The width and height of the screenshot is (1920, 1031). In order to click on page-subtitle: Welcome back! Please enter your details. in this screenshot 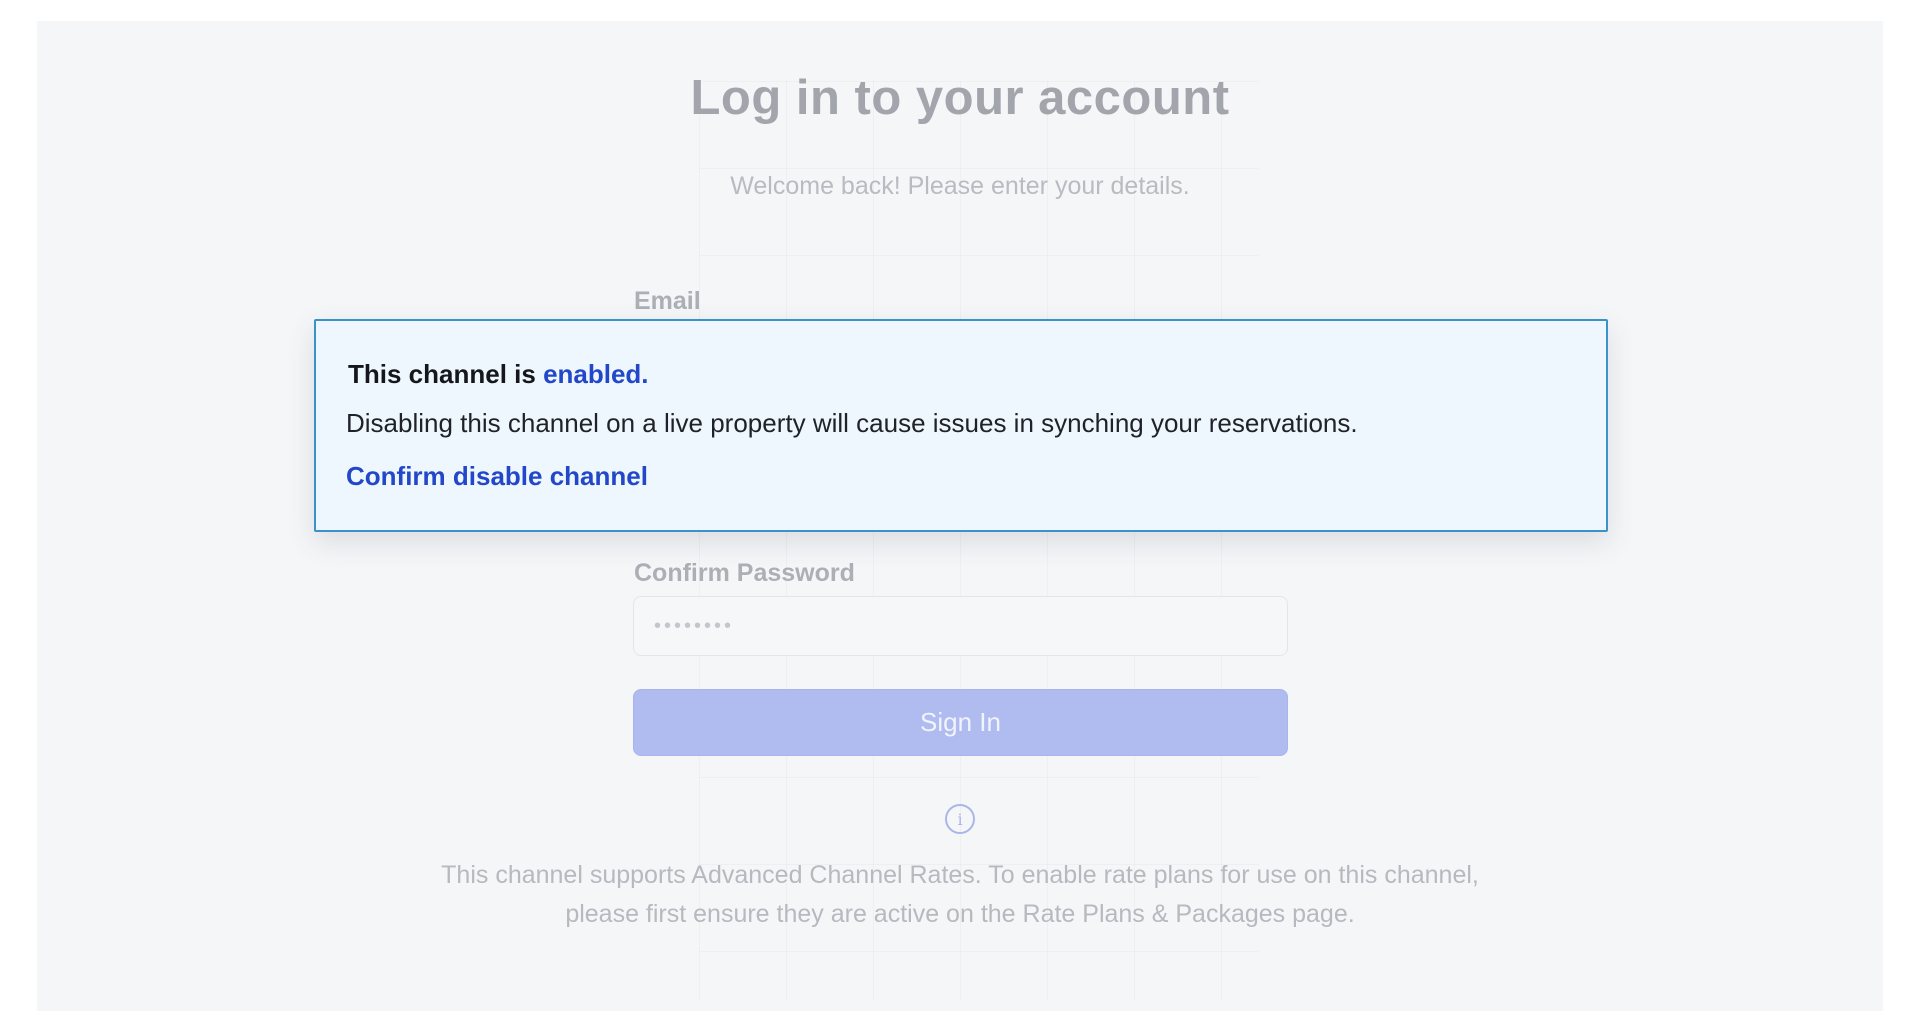, I will do `click(960, 186)`.